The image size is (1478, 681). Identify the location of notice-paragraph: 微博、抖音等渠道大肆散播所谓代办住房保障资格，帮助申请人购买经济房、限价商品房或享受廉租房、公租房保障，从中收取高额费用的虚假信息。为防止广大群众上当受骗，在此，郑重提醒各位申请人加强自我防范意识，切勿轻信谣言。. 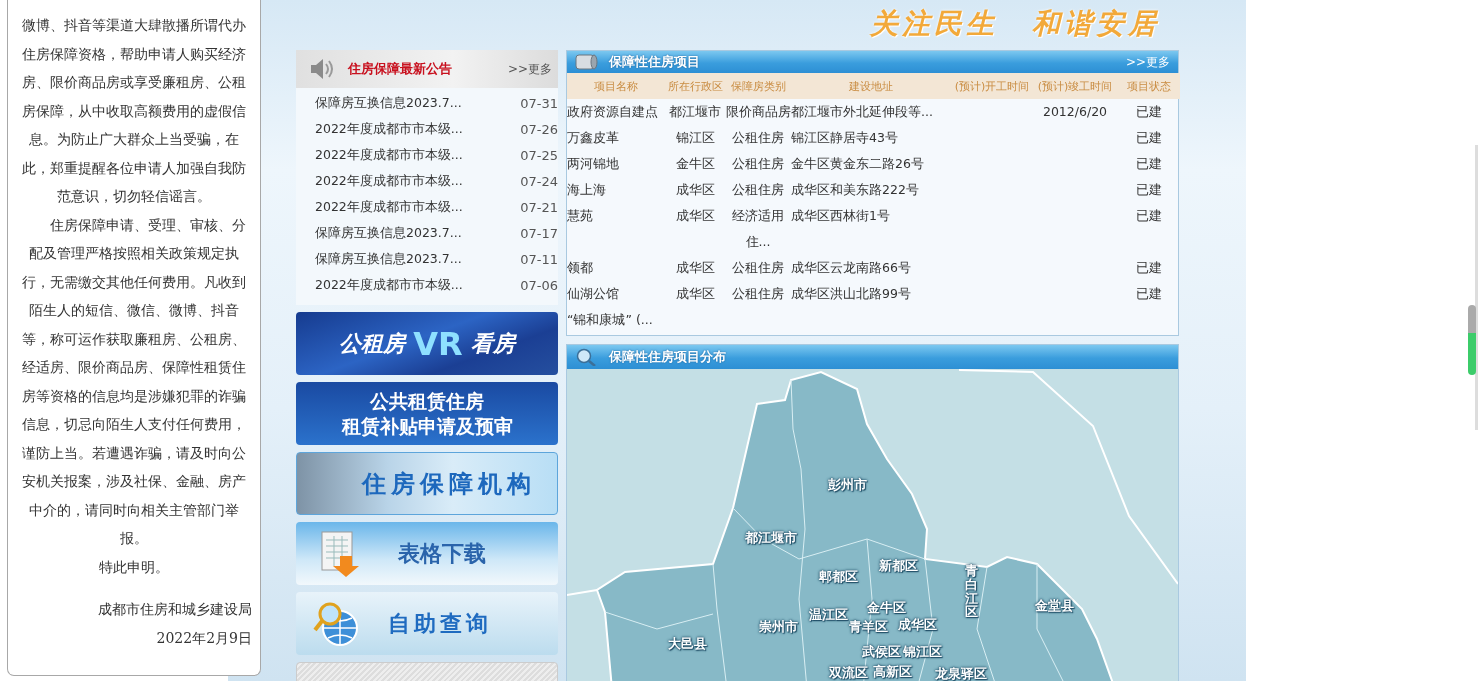
(134, 111).